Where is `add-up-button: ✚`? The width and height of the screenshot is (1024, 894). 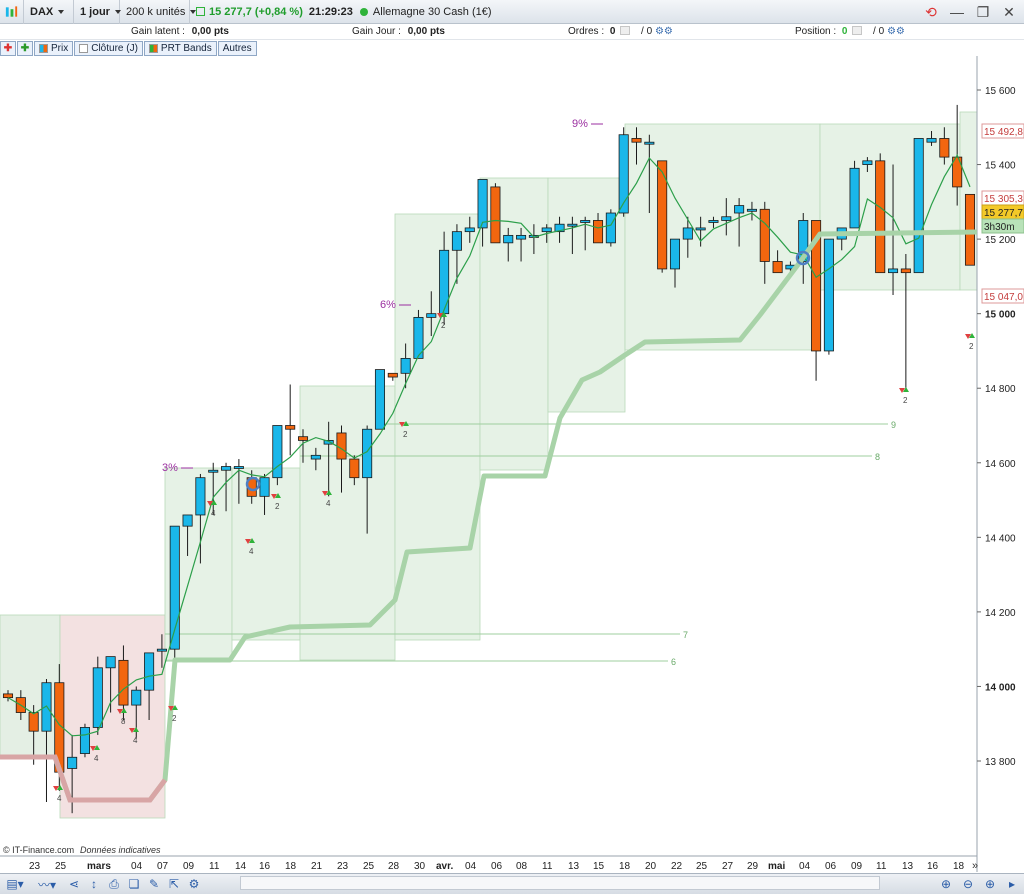 add-up-button: ✚ is located at coordinates (25, 48).